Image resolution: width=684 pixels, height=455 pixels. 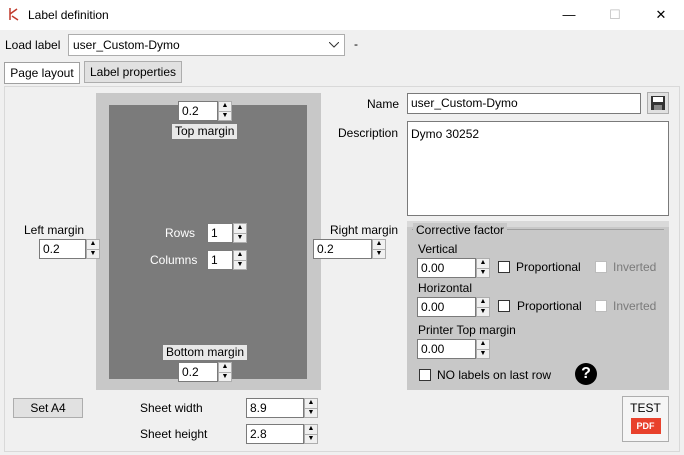 I want to click on sheet-height-label: Sheet height, so click(x=174, y=434).